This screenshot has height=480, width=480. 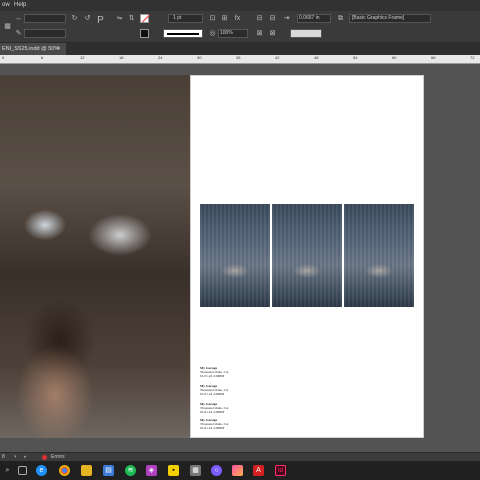 I want to click on ruler-label: 0, so click(x=3, y=57).